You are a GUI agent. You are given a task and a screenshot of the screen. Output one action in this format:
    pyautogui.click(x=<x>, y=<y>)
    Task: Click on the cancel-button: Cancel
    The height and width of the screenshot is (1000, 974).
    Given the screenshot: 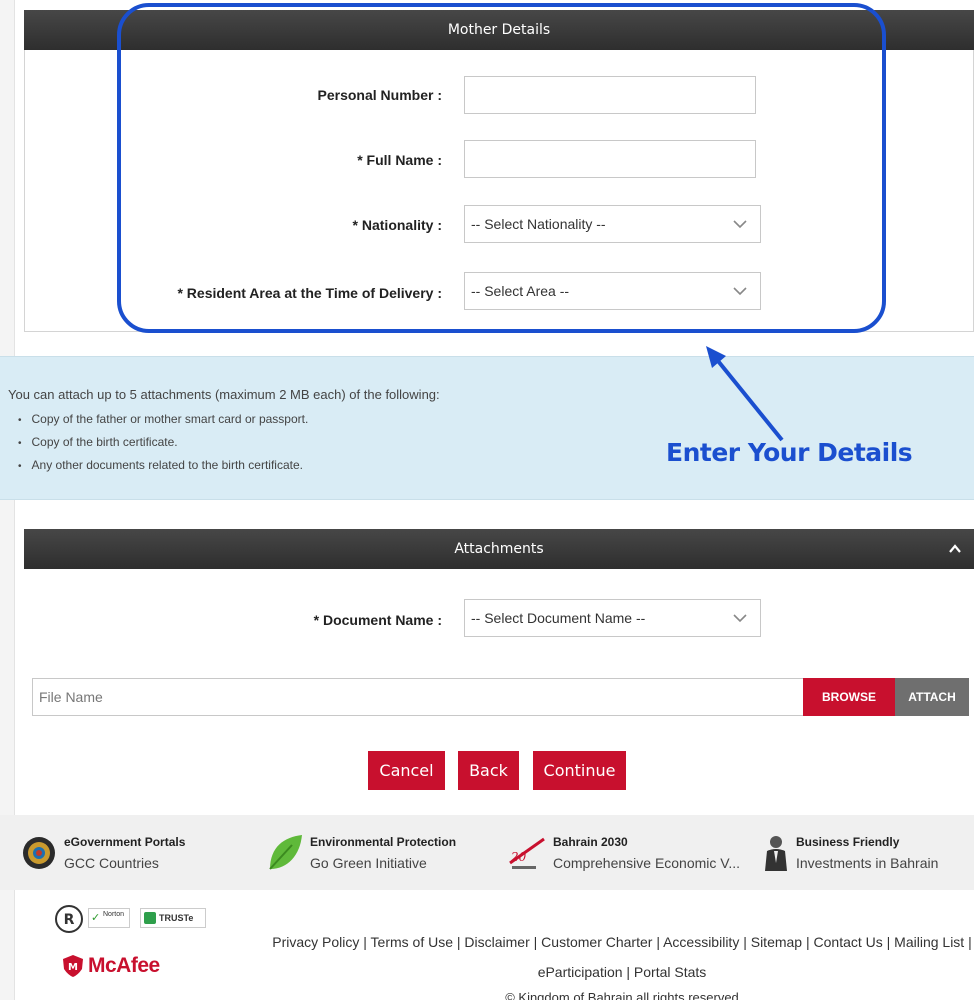 What is the action you would take?
    pyautogui.click(x=406, y=770)
    